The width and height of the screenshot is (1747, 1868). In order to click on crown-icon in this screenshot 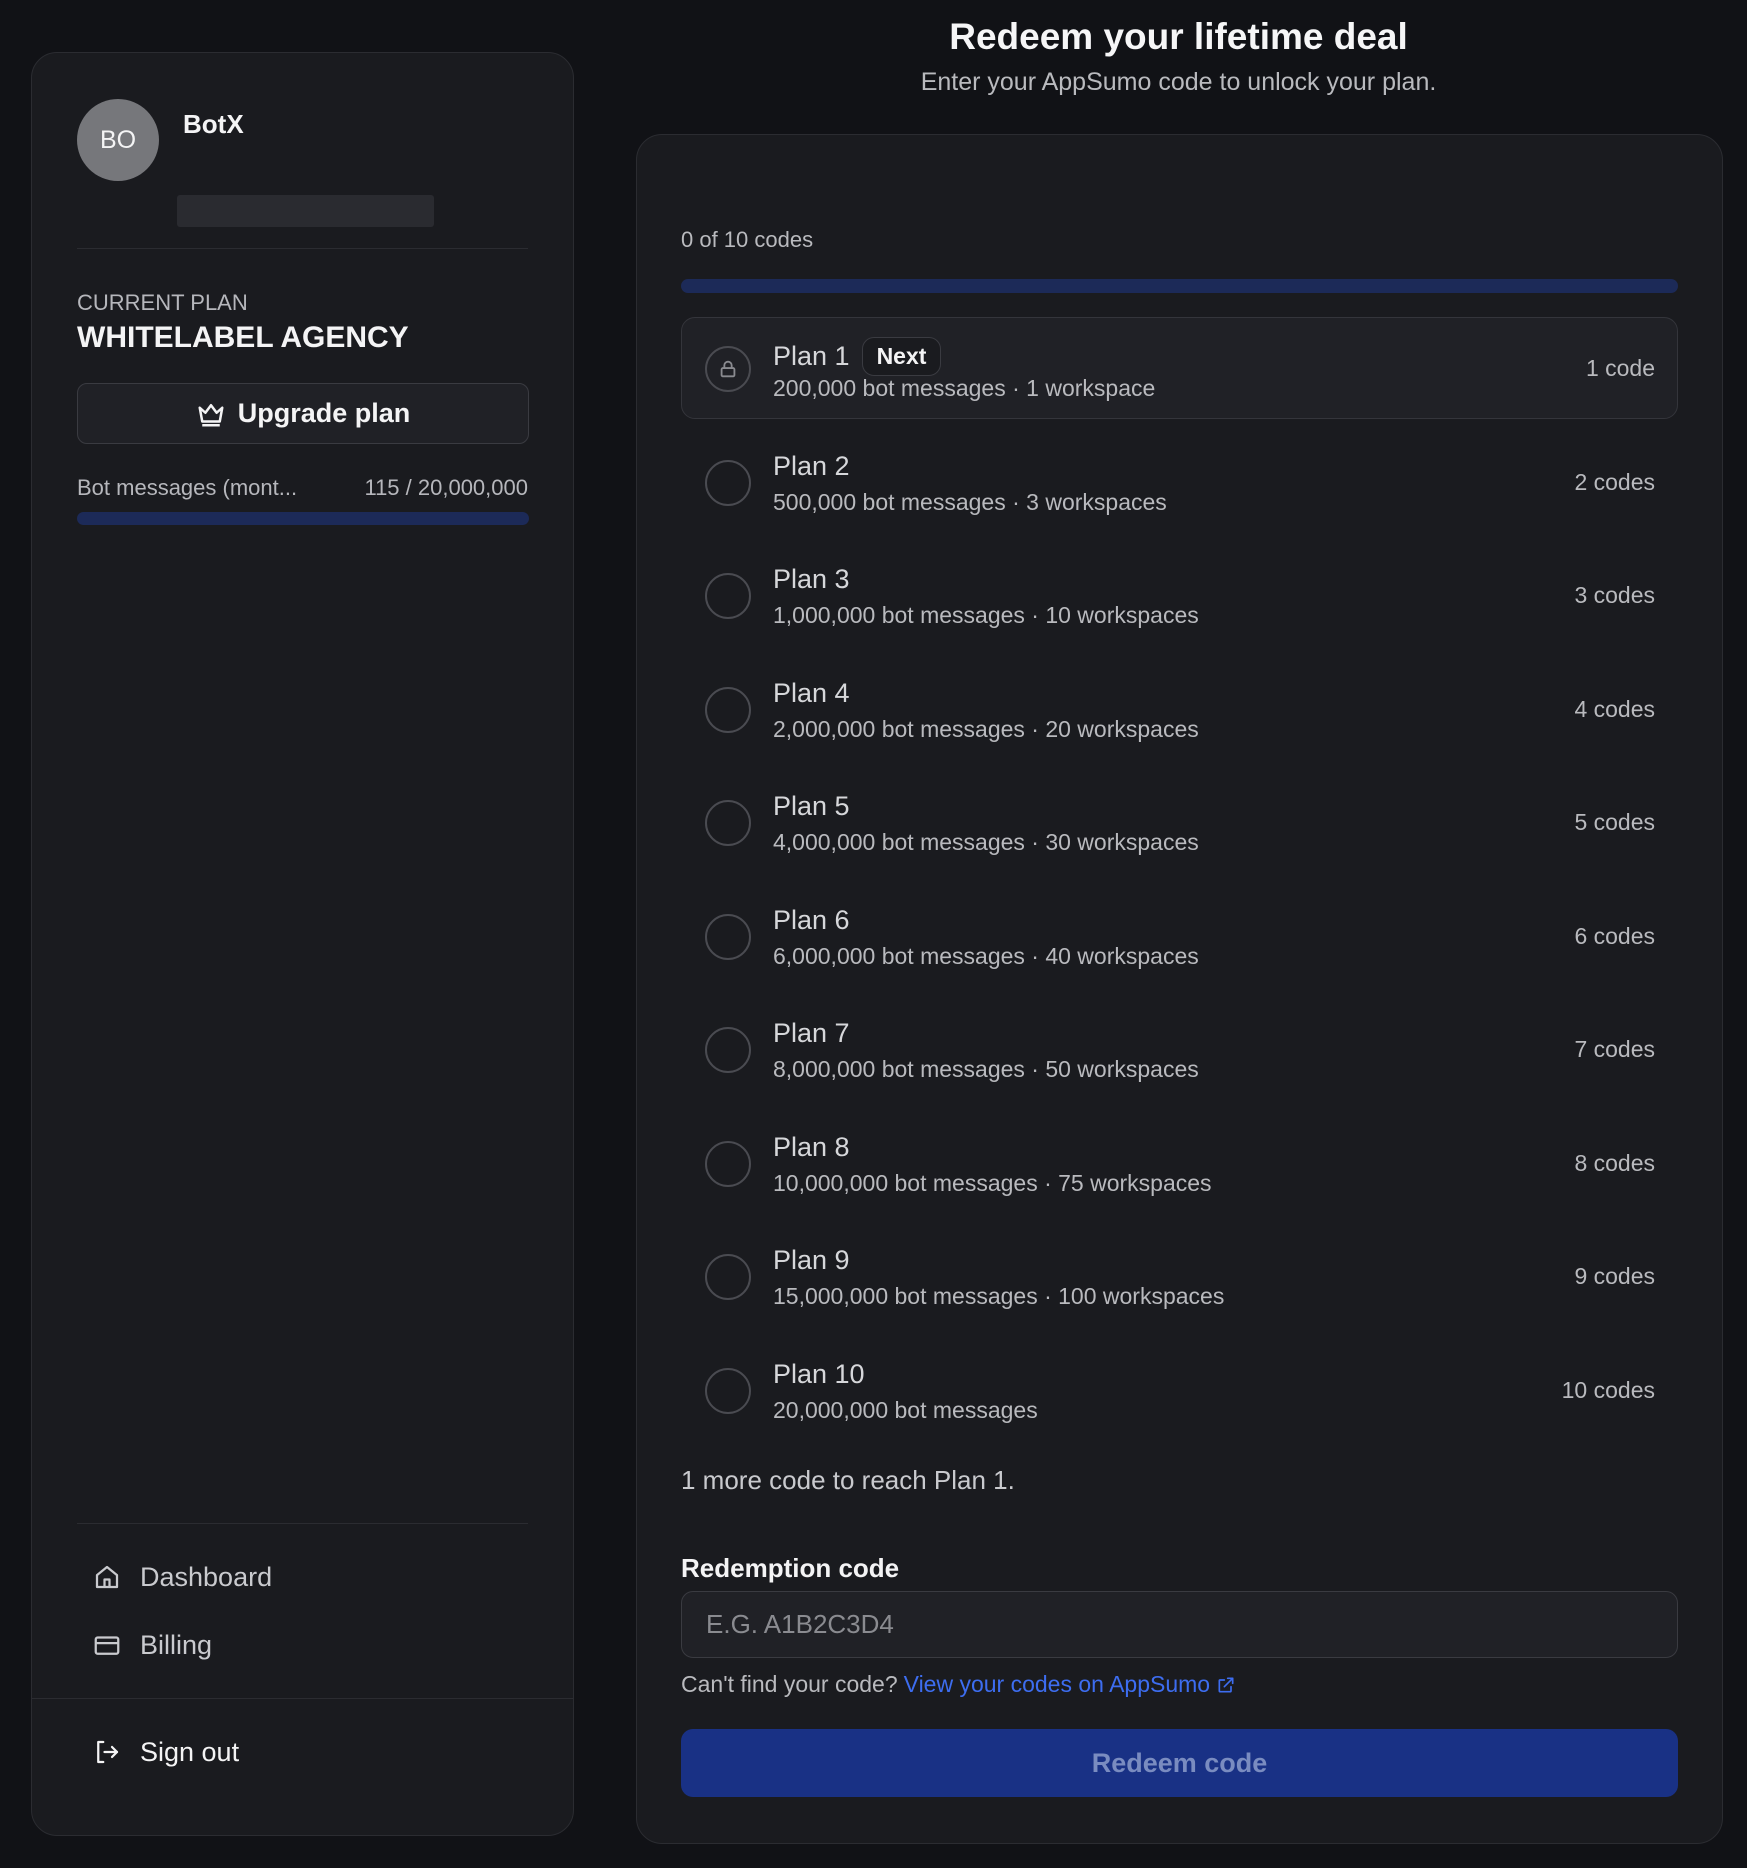, I will do `click(211, 414)`.